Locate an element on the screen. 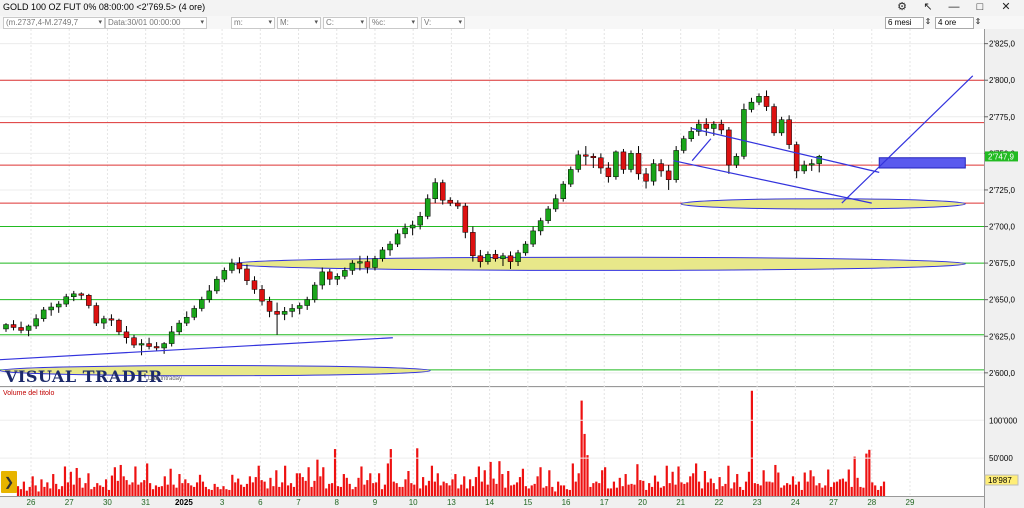 This screenshot has height=508, width=1024. range-select: 6 mesi is located at coordinates (904, 23).